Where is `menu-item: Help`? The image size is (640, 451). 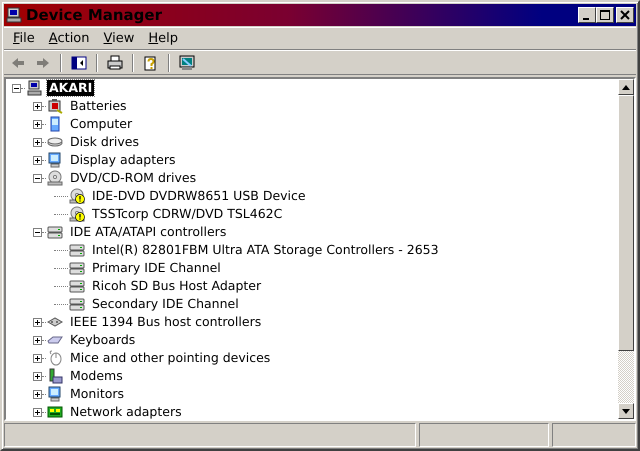
menu-item: Help is located at coordinates (164, 38).